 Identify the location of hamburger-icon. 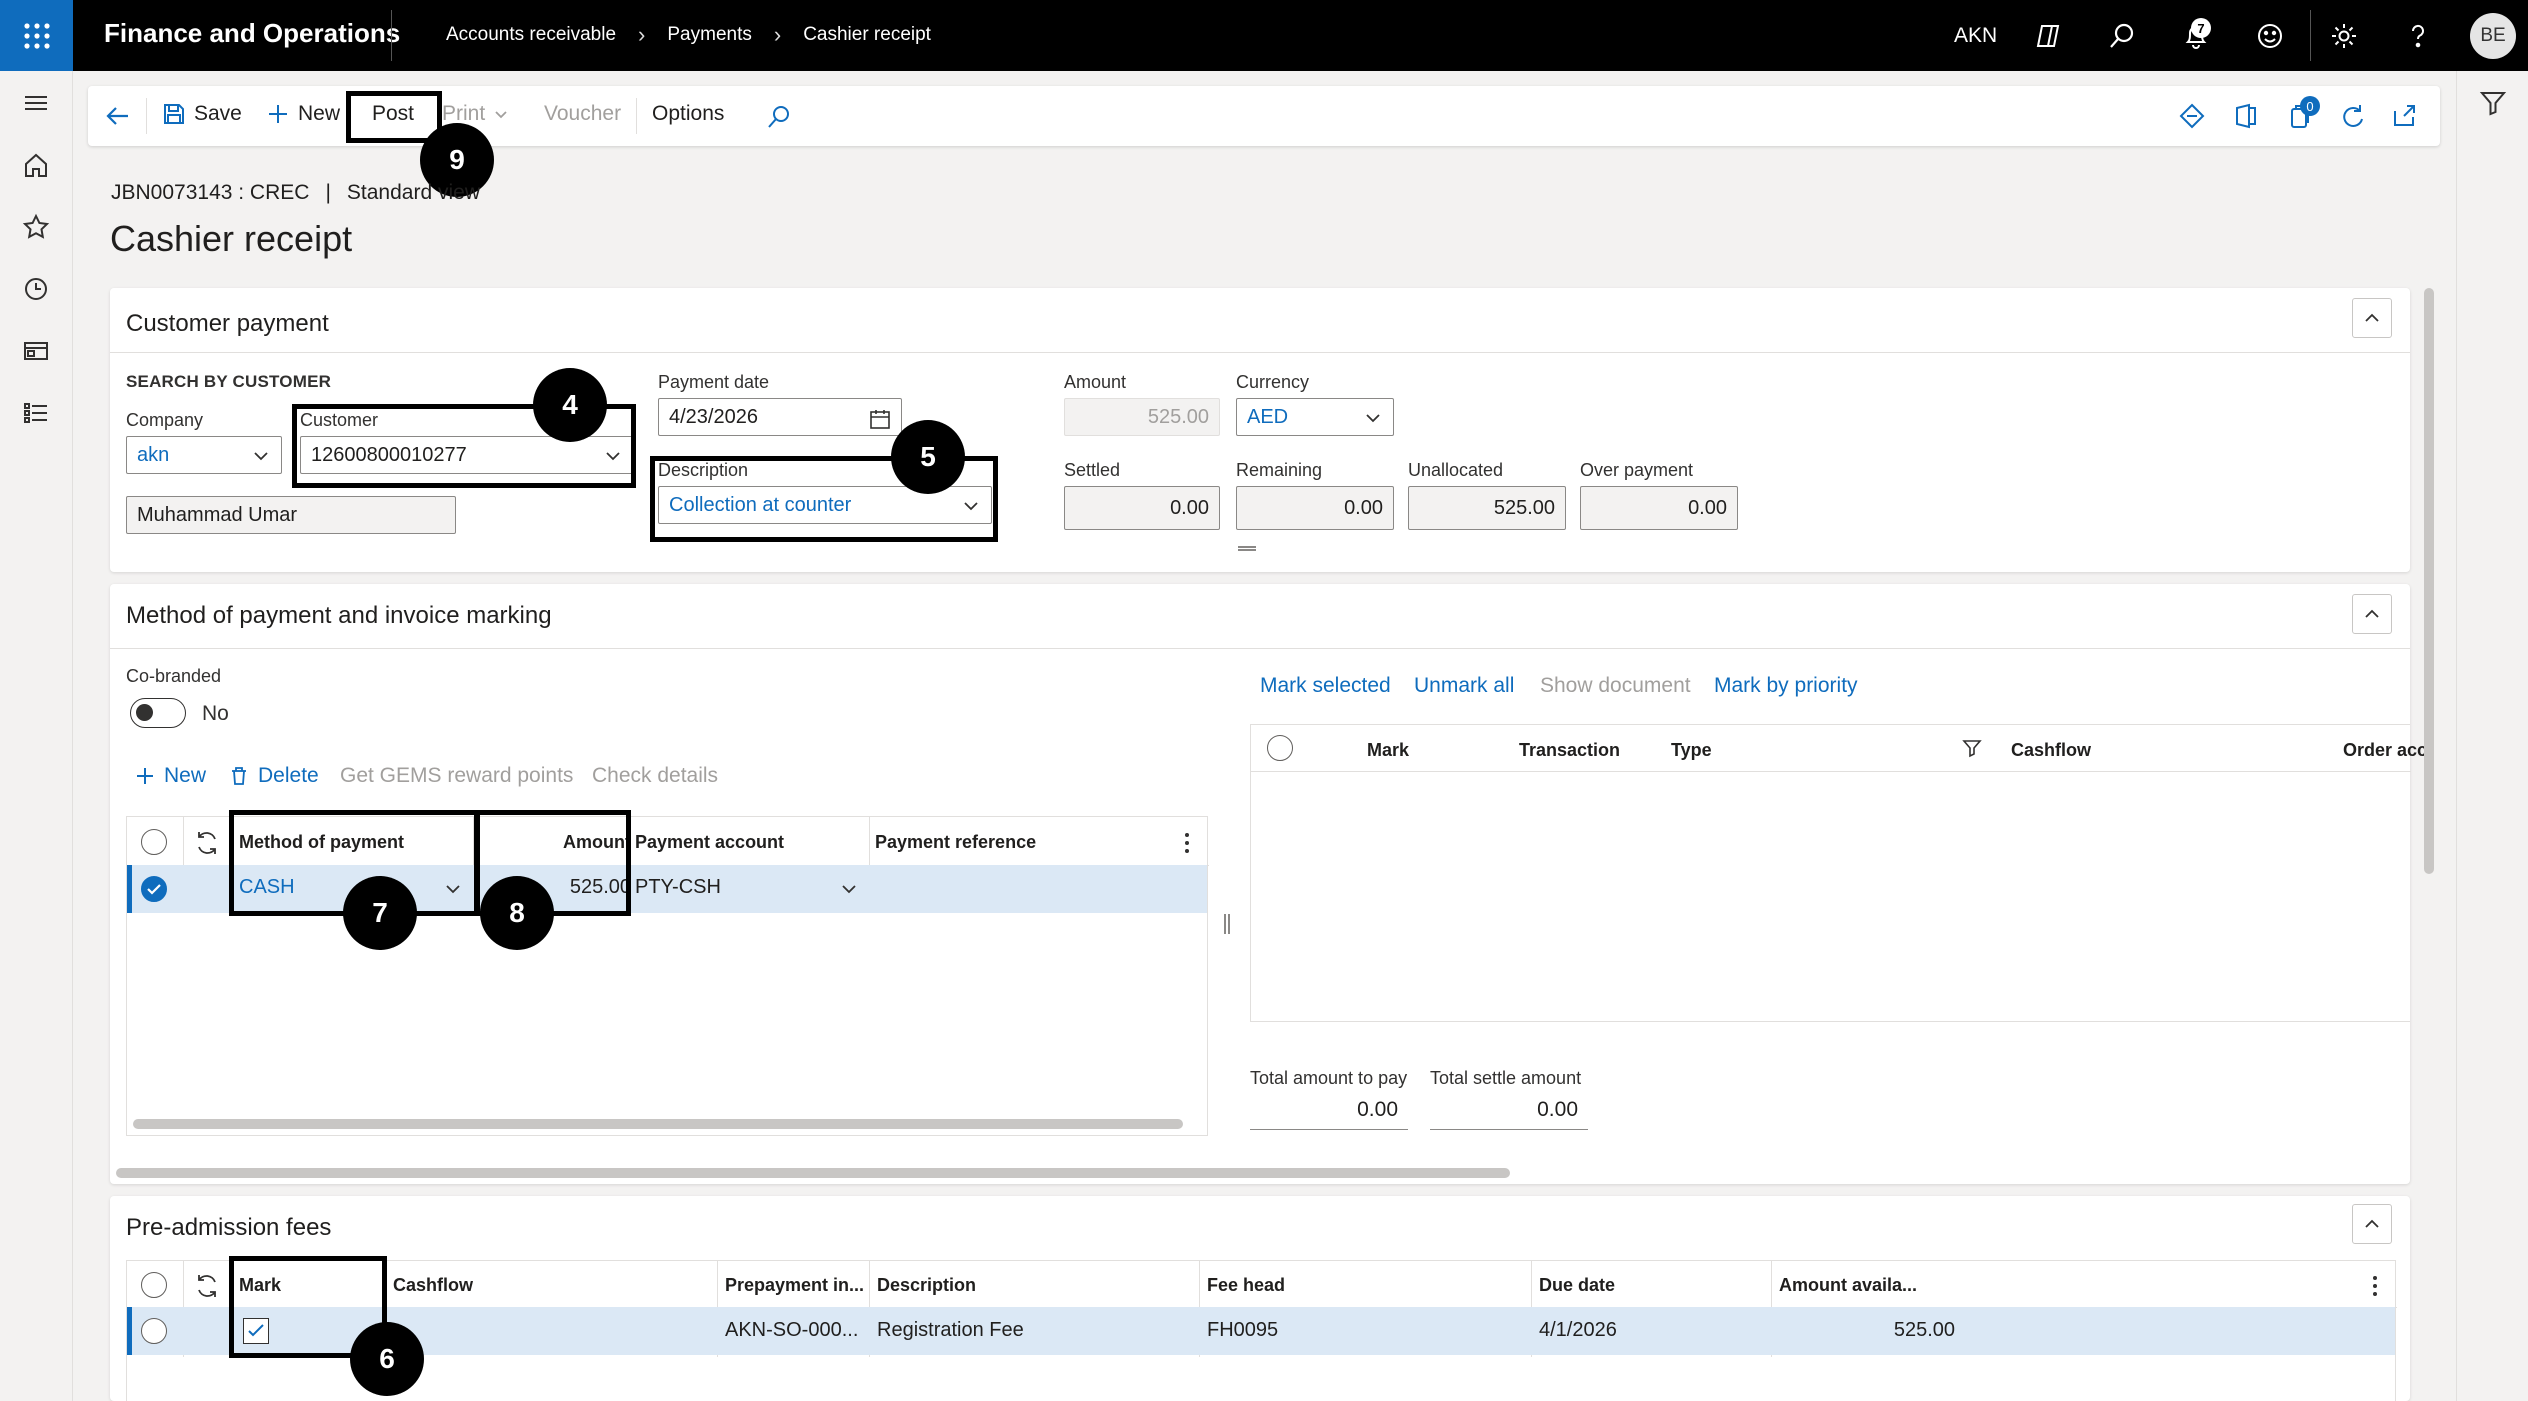
(36, 103).